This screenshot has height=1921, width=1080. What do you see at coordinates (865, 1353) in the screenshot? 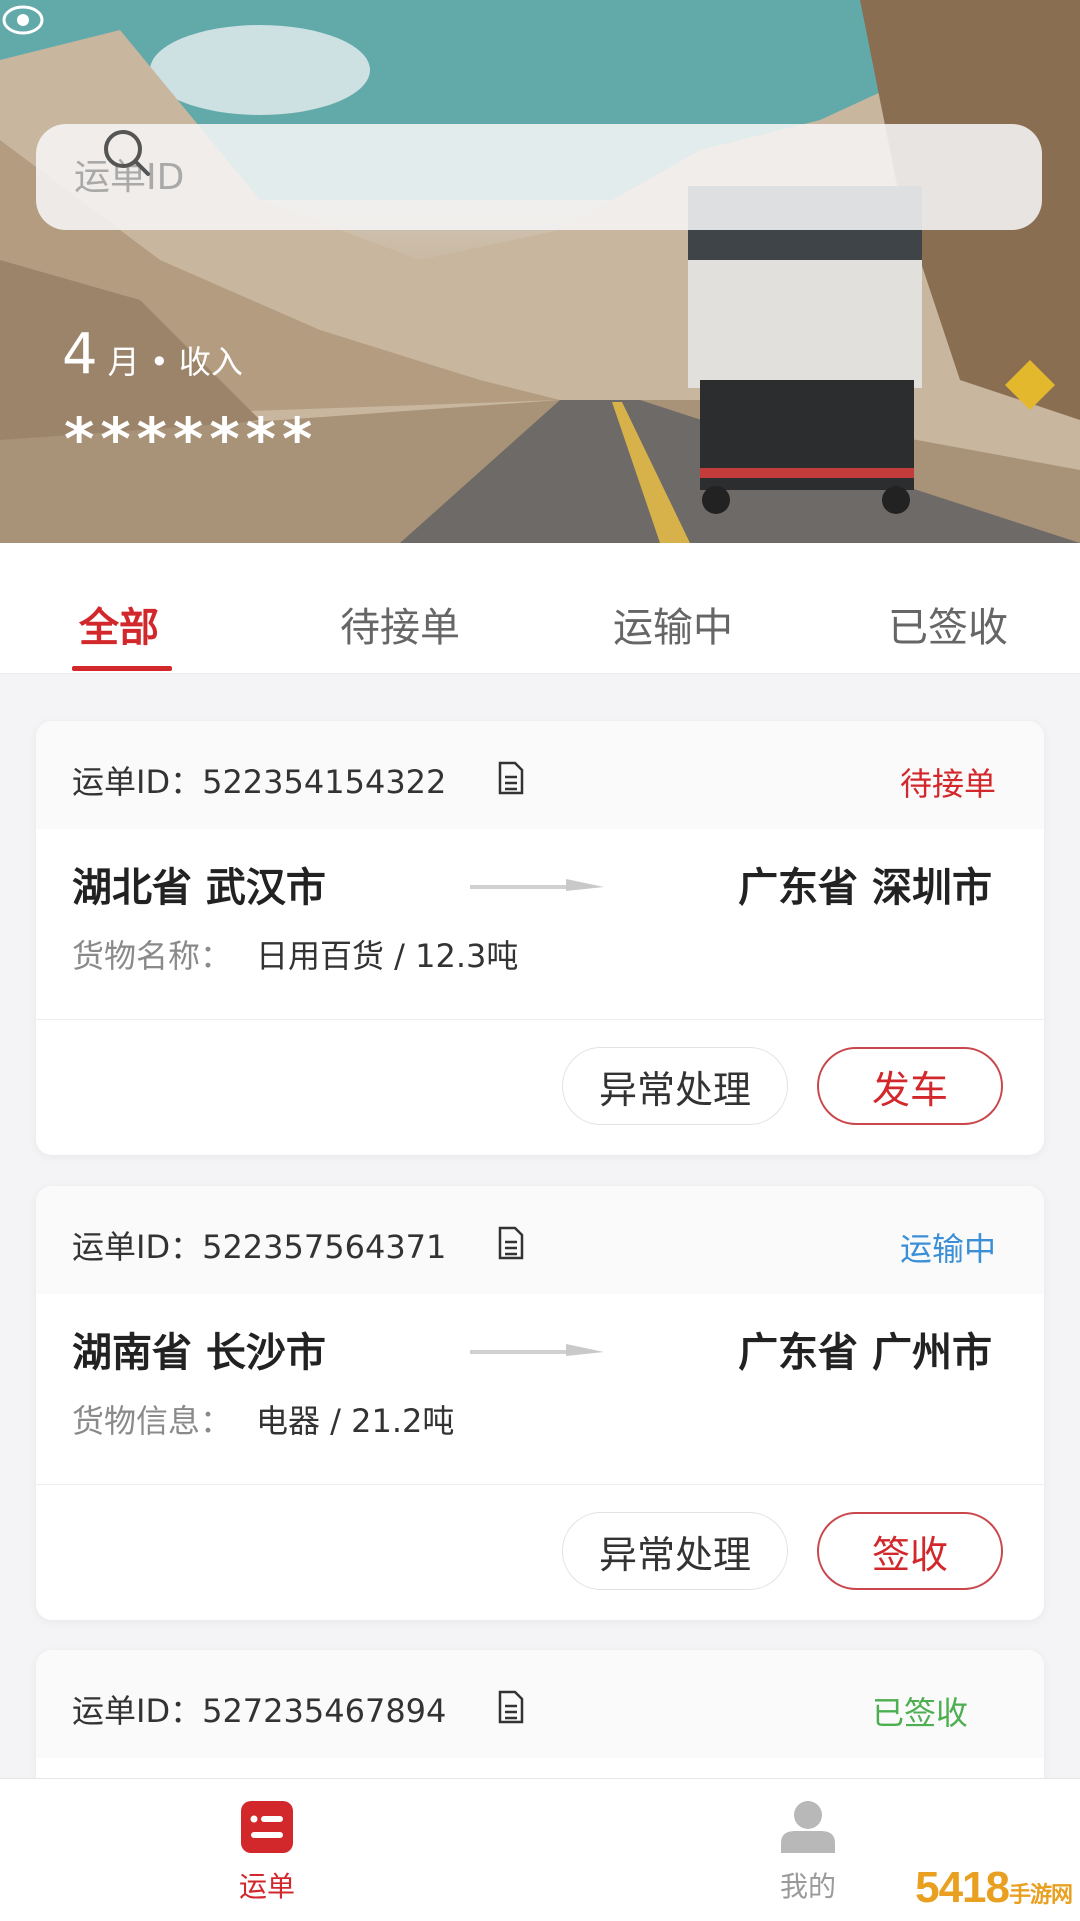
I see `route-destination: 广东省 广州市` at bounding box center [865, 1353].